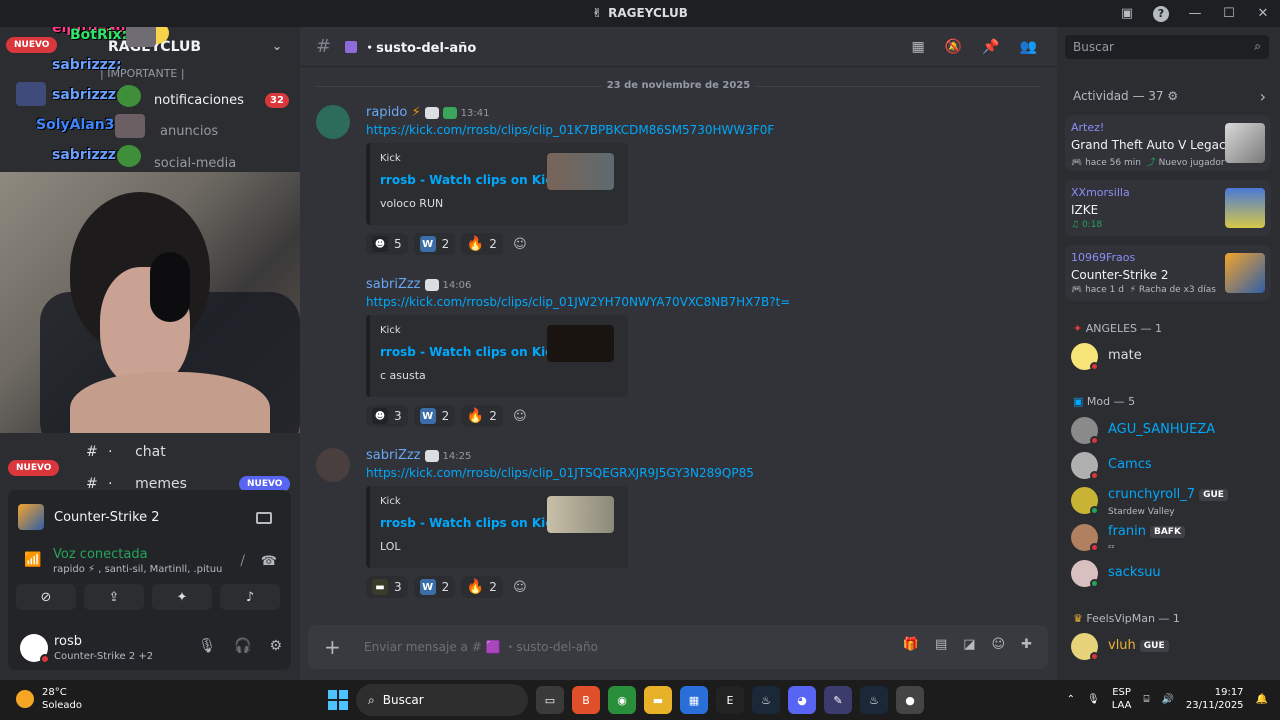  Describe the element at coordinates (54, 692) in the screenshot. I see `temperature: 28°C` at that location.